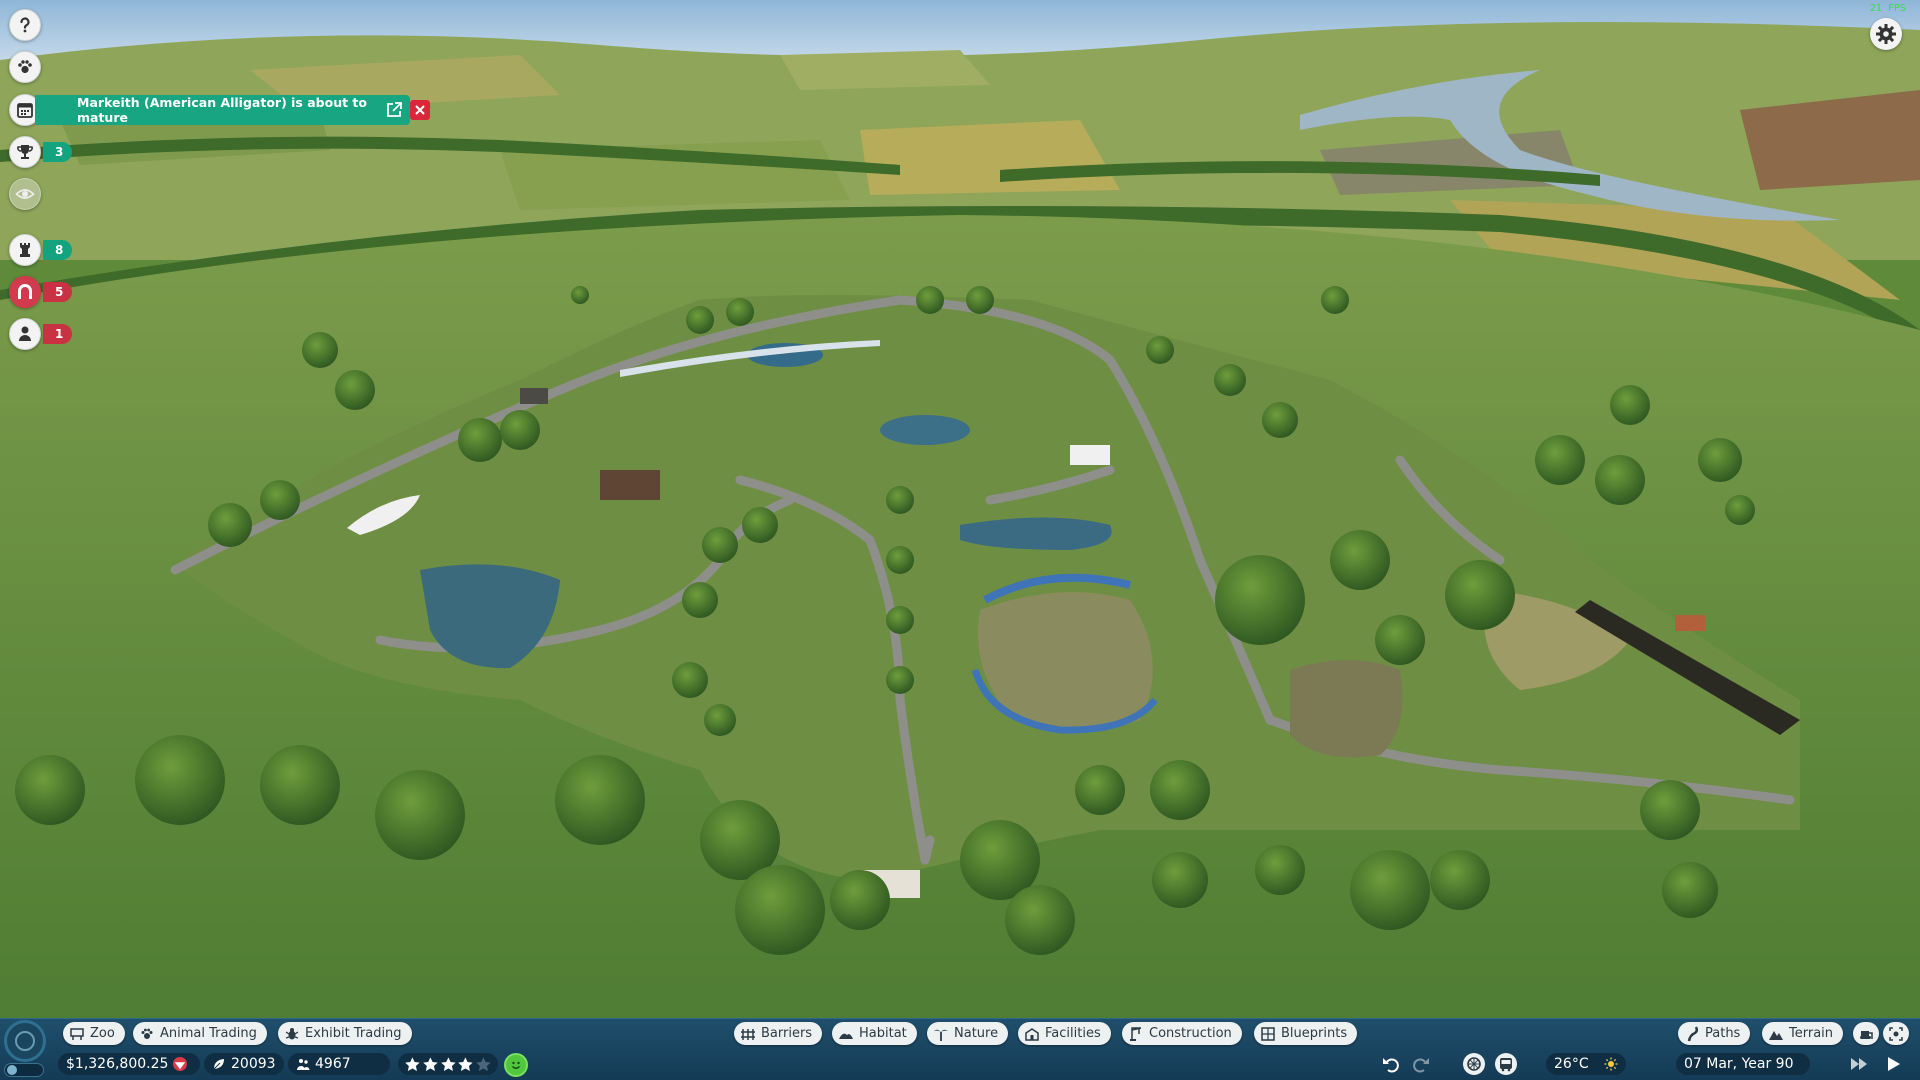 This screenshot has width=1920, height=1080. I want to click on close-icon, so click(420, 110).